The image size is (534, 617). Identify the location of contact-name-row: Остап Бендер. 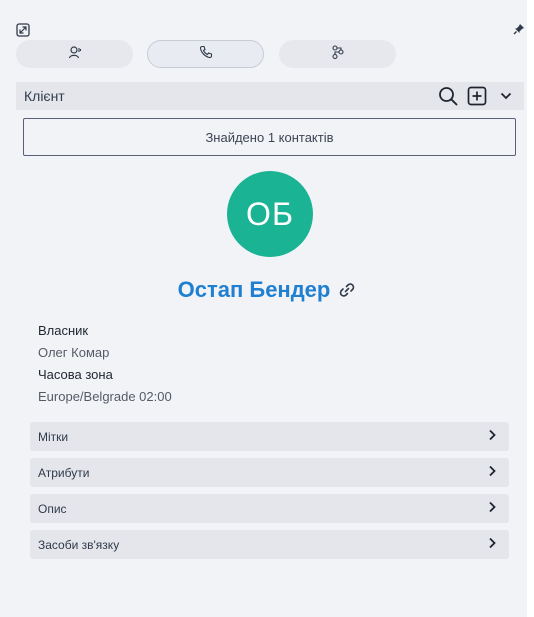
(267, 290).